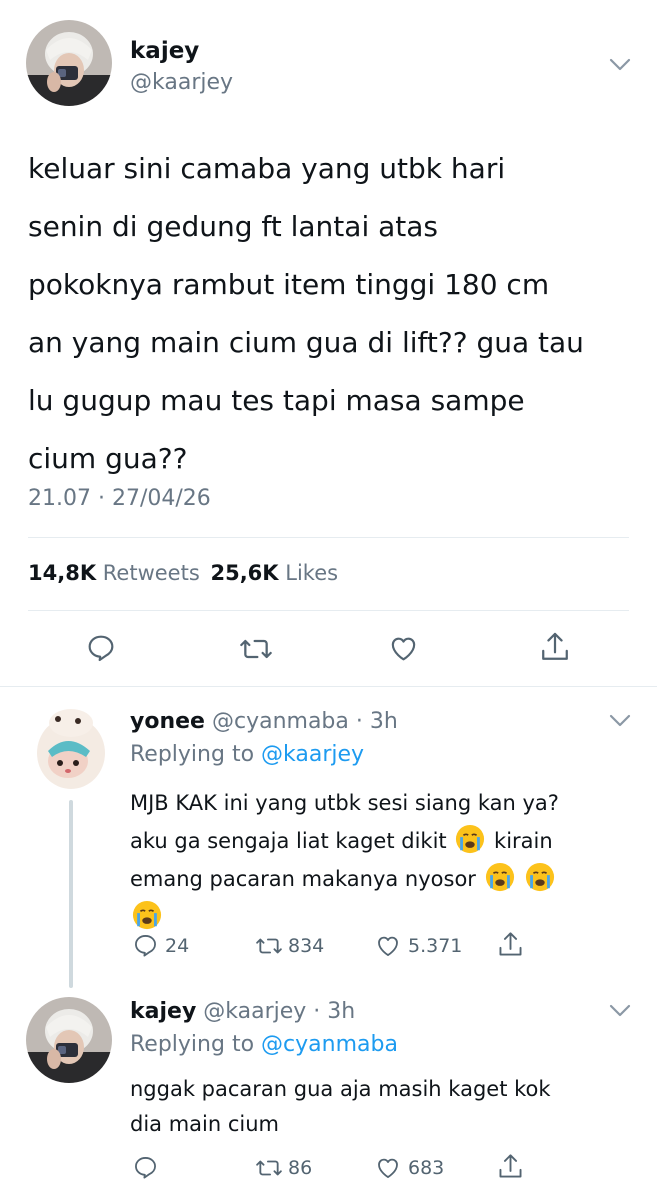  I want to click on engagement-stats: 14,8K Retweets 25,6K Likes, so click(183, 573).